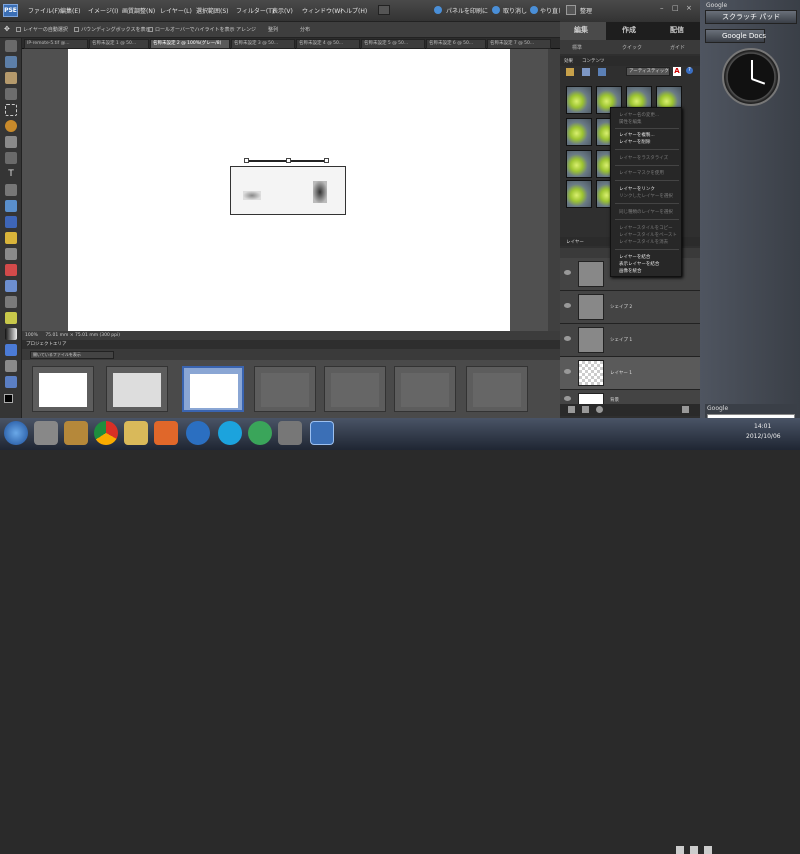  Describe the element at coordinates (70, 10) in the screenshot. I see `menu-edit: 編集(E)` at that location.